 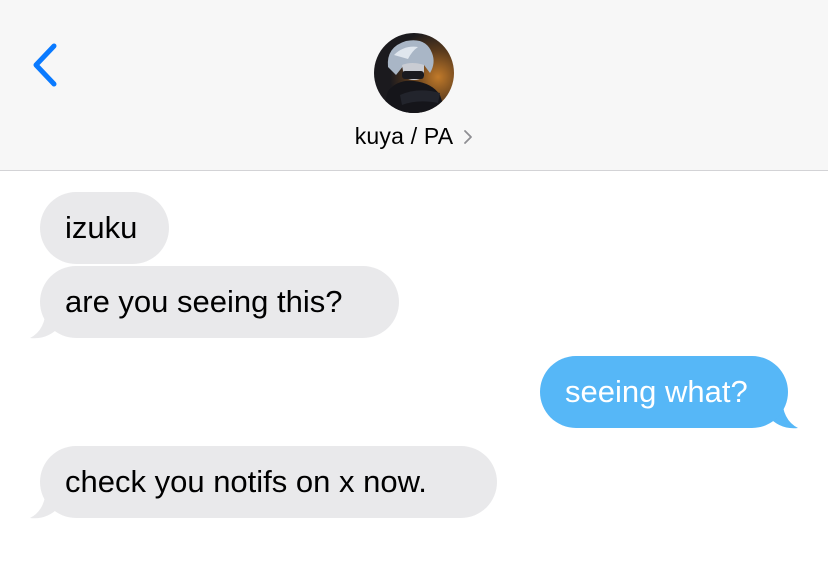 I want to click on message-text: seeing what?, so click(x=656, y=391).